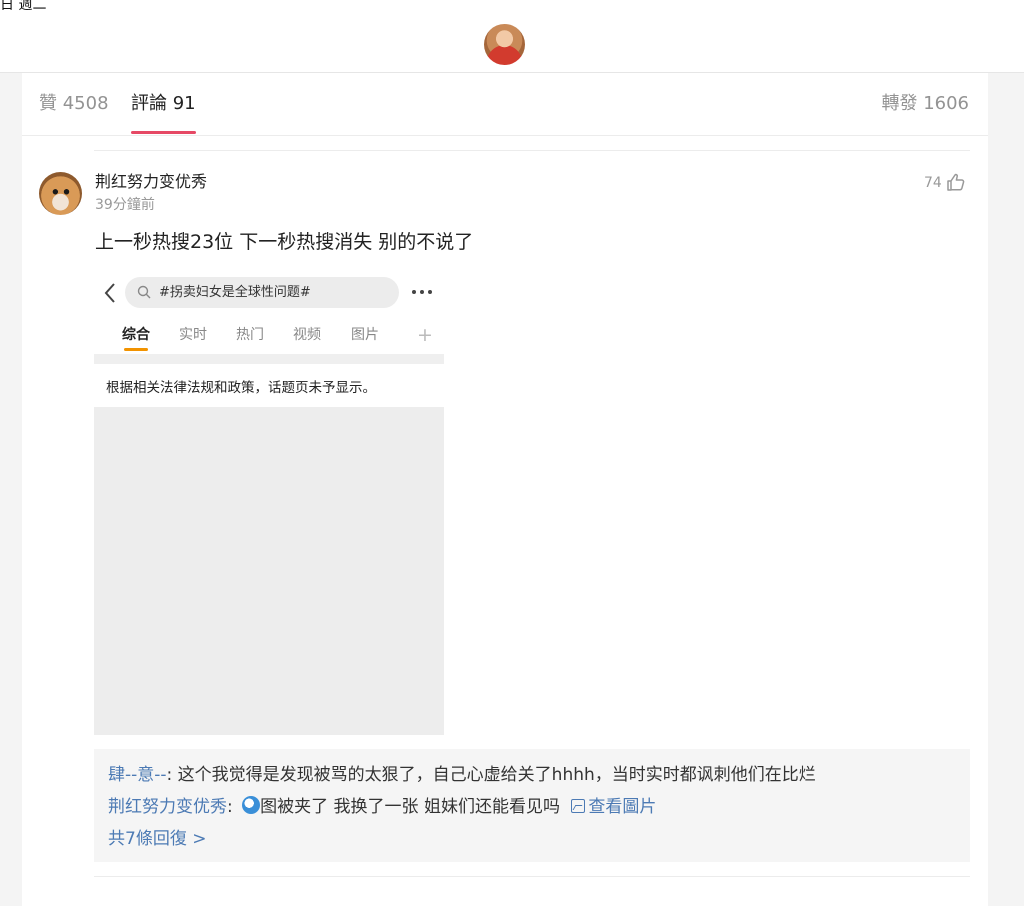  What do you see at coordinates (425, 335) in the screenshot?
I see `plus-icon: +` at bounding box center [425, 335].